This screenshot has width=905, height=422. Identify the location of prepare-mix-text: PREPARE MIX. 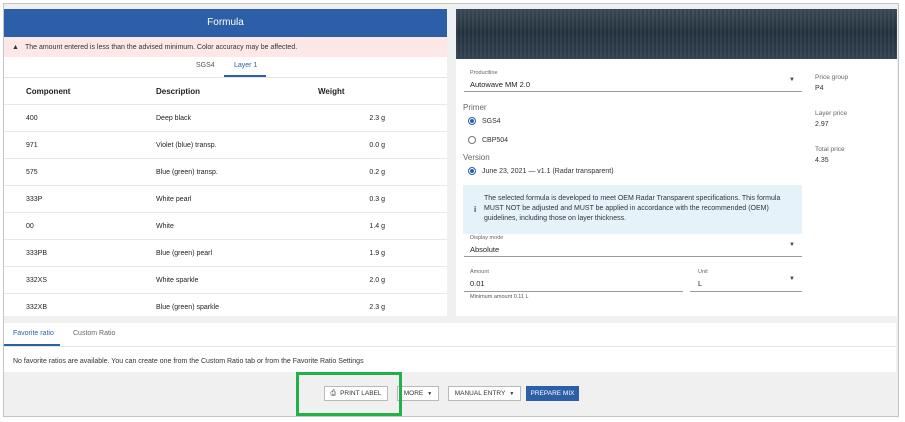
(552, 393).